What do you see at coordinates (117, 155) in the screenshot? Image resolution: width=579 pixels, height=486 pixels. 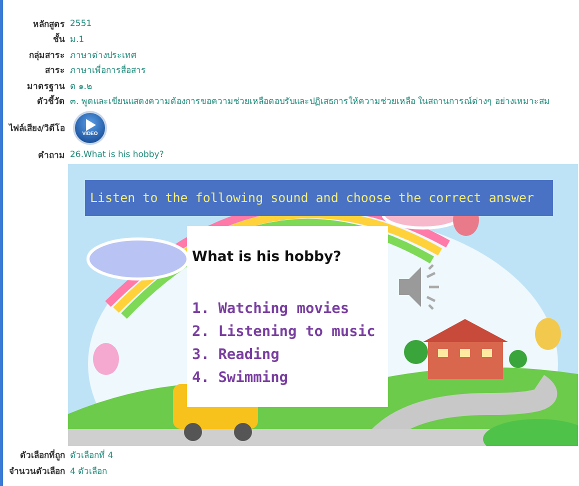 I see `field-value: 26.What is his hobby?` at bounding box center [117, 155].